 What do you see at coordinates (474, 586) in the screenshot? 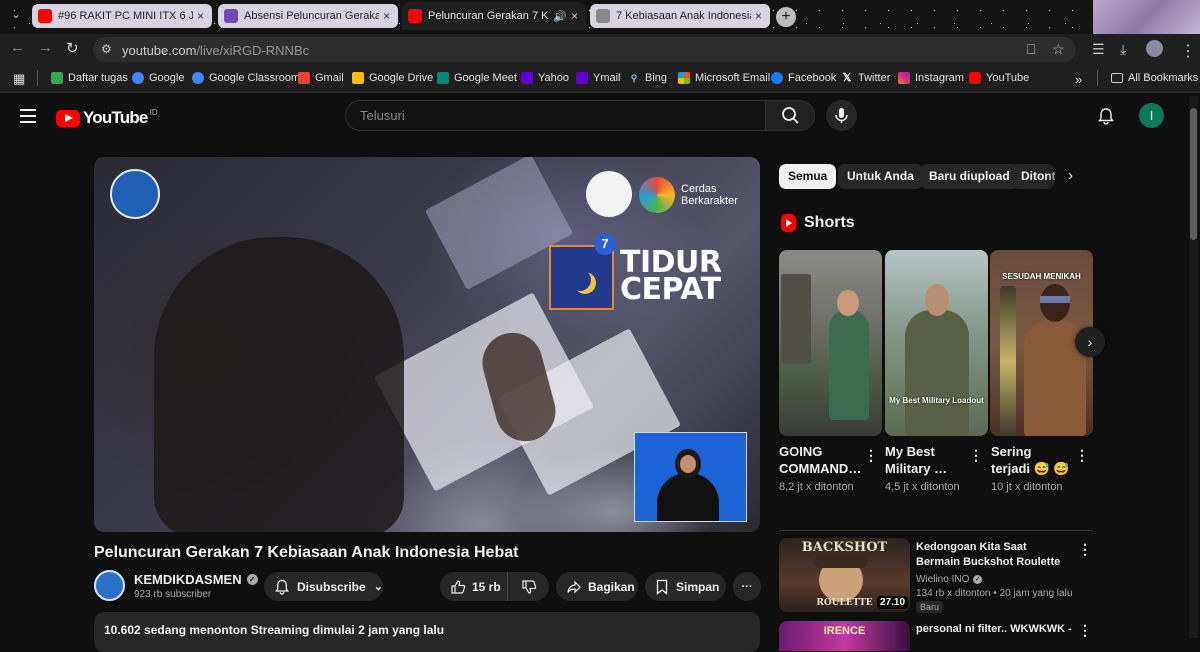
I see `like-button: 15 rb` at bounding box center [474, 586].